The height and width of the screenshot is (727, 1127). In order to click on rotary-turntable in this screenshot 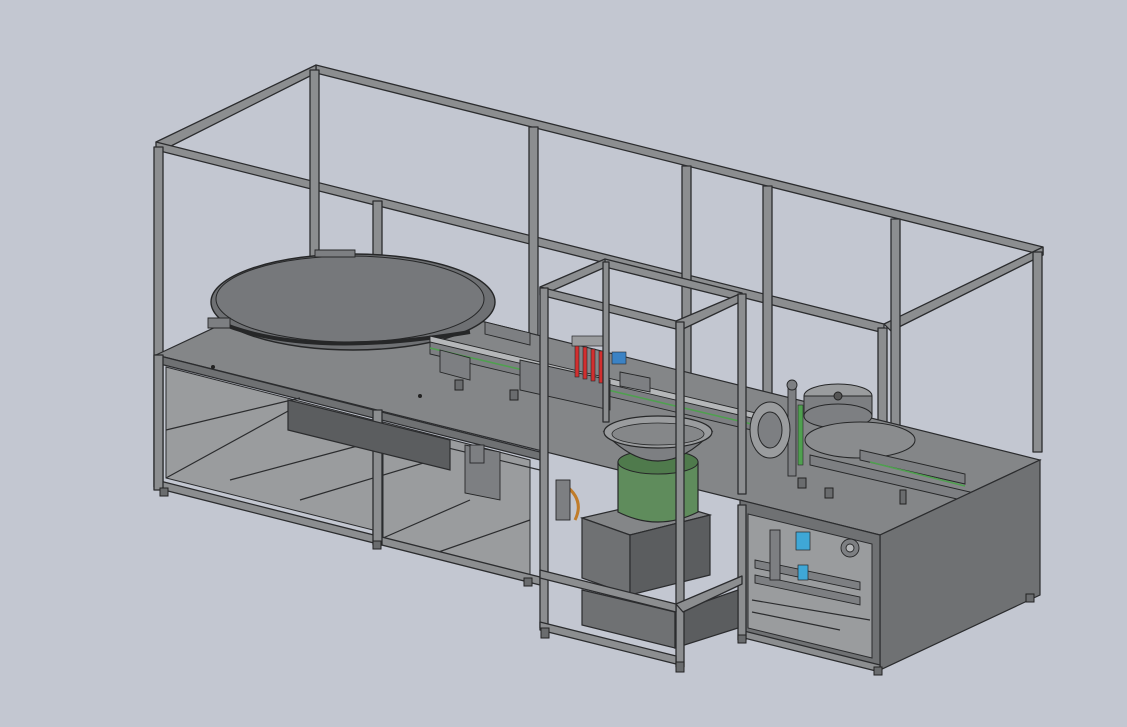, I will do `click(351, 300)`.